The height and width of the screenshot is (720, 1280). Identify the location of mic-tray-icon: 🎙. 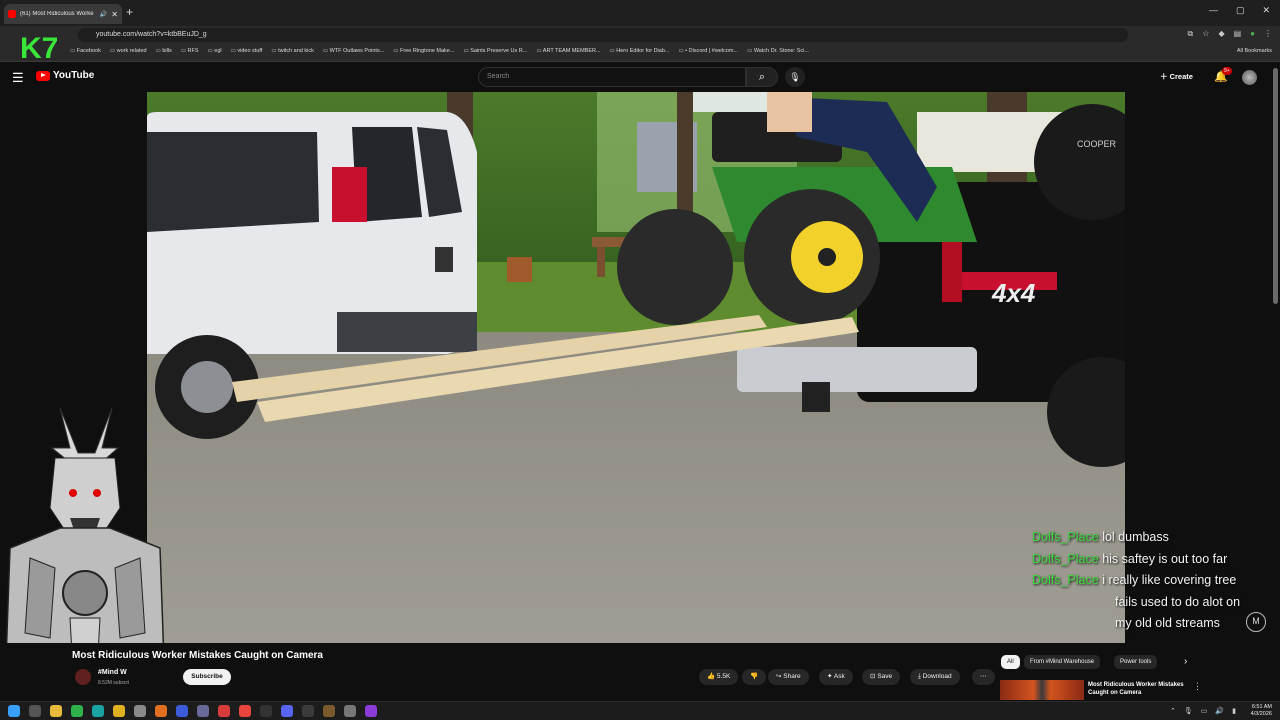
(1188, 711).